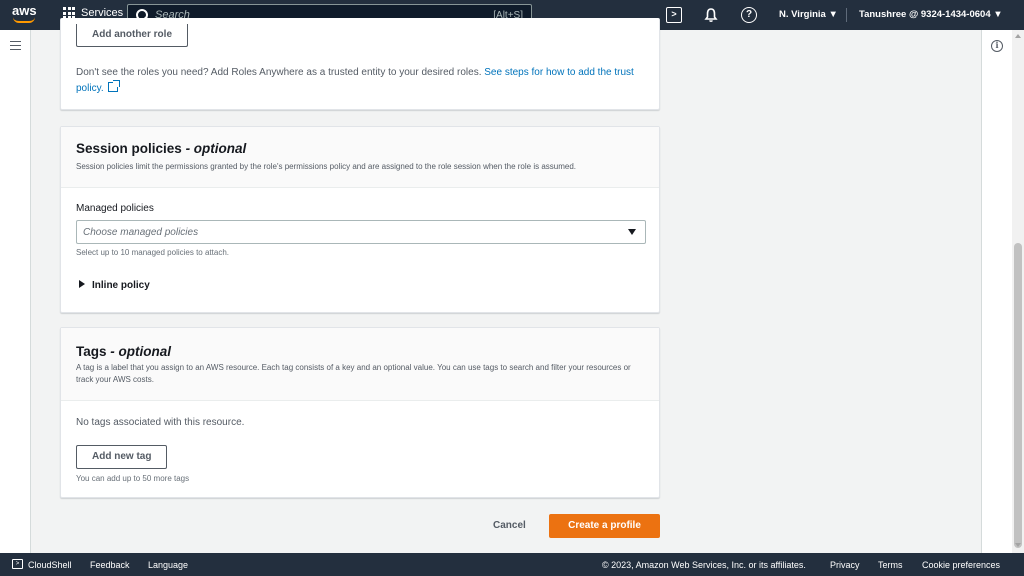 The height and width of the screenshot is (576, 1024). Describe the element at coordinates (168, 565) in the screenshot. I see `footer-language-link: Language` at that location.